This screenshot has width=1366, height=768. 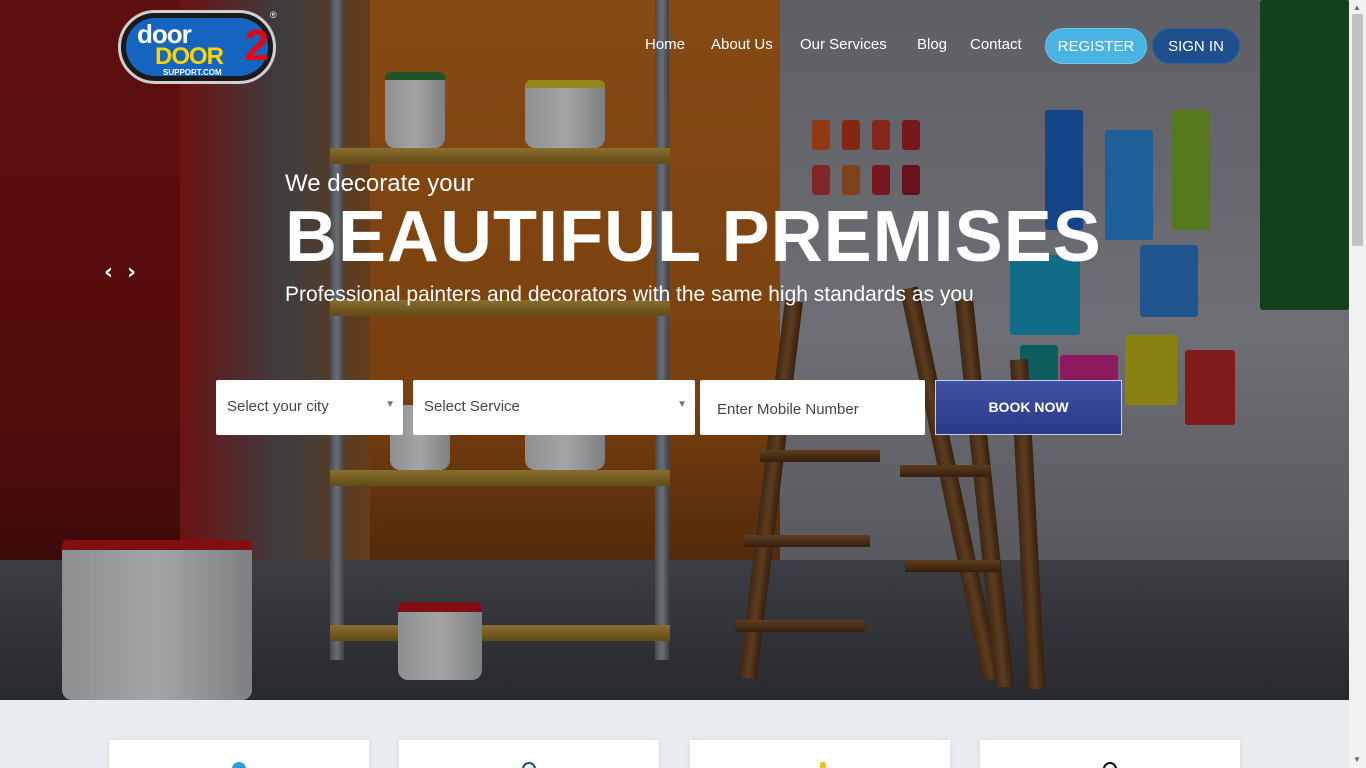 I want to click on nav-blog: Blog, so click(x=932, y=44).